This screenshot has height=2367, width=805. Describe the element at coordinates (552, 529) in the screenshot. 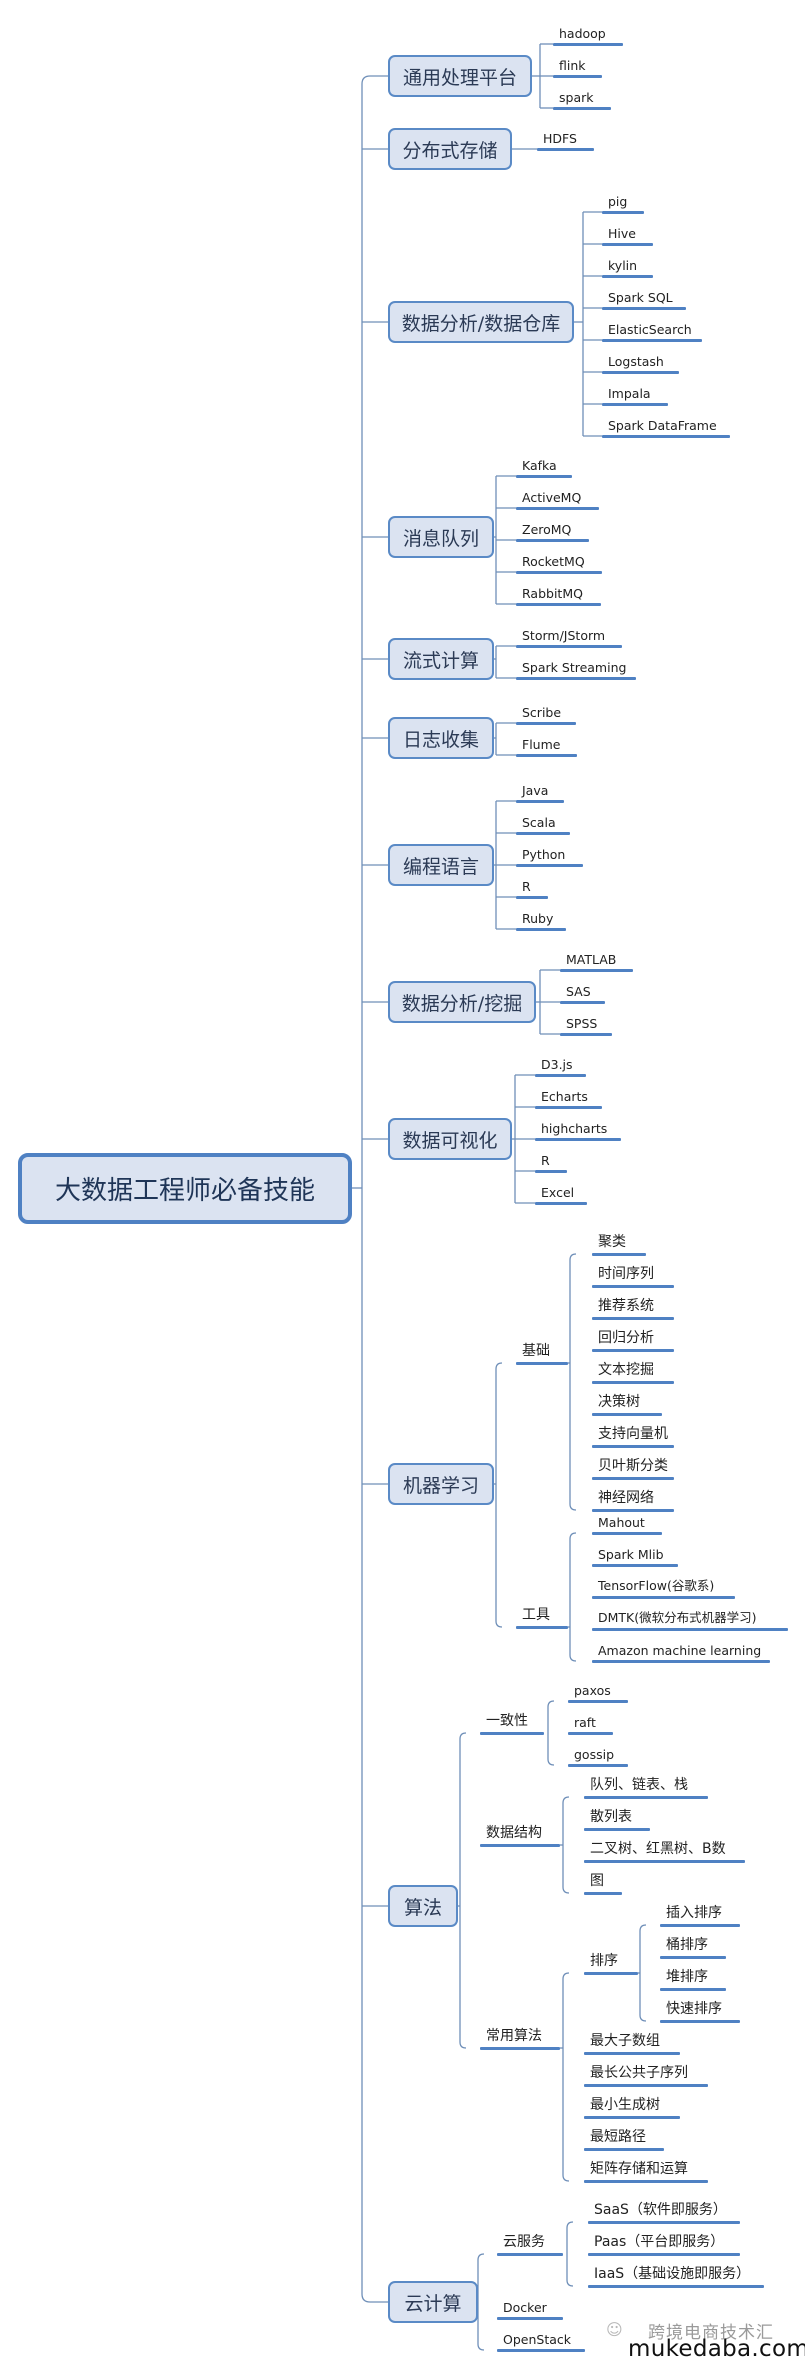

I see `leaf-topic: ZeroMQ` at that location.